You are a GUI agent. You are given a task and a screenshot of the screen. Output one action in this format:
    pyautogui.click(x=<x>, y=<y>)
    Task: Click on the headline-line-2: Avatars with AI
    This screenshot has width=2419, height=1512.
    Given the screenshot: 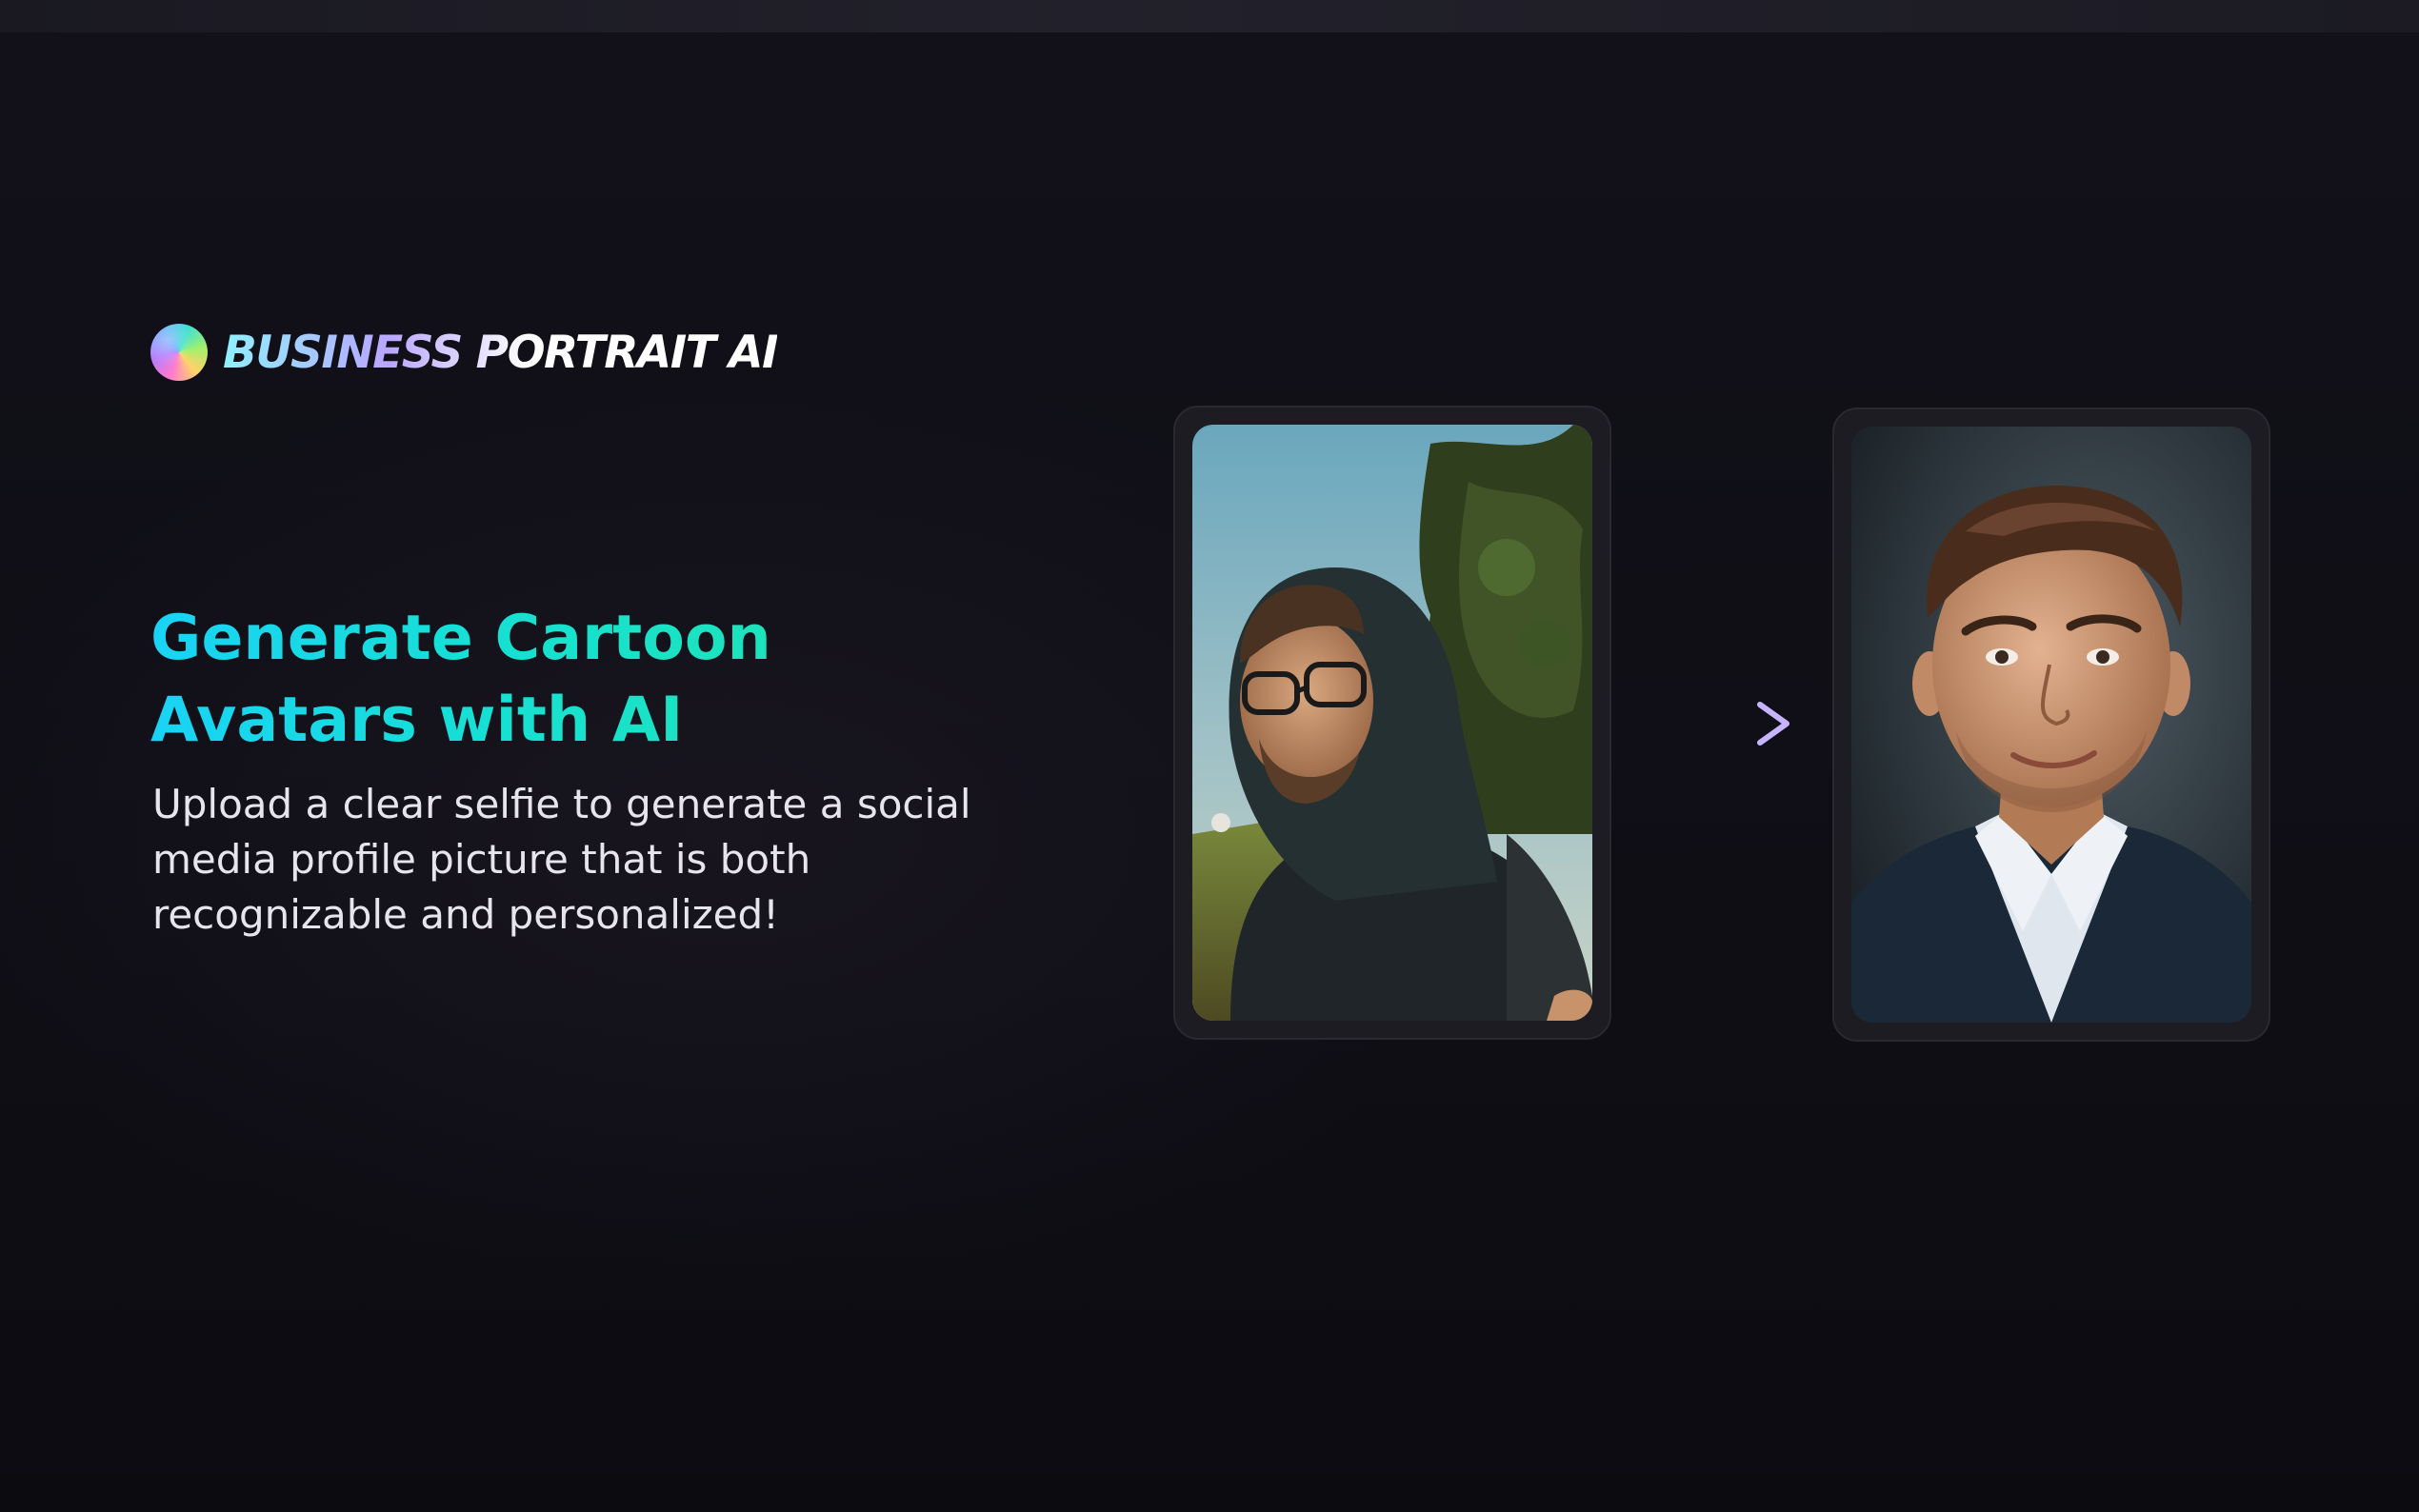 What is the action you would take?
    pyautogui.click(x=417, y=720)
    